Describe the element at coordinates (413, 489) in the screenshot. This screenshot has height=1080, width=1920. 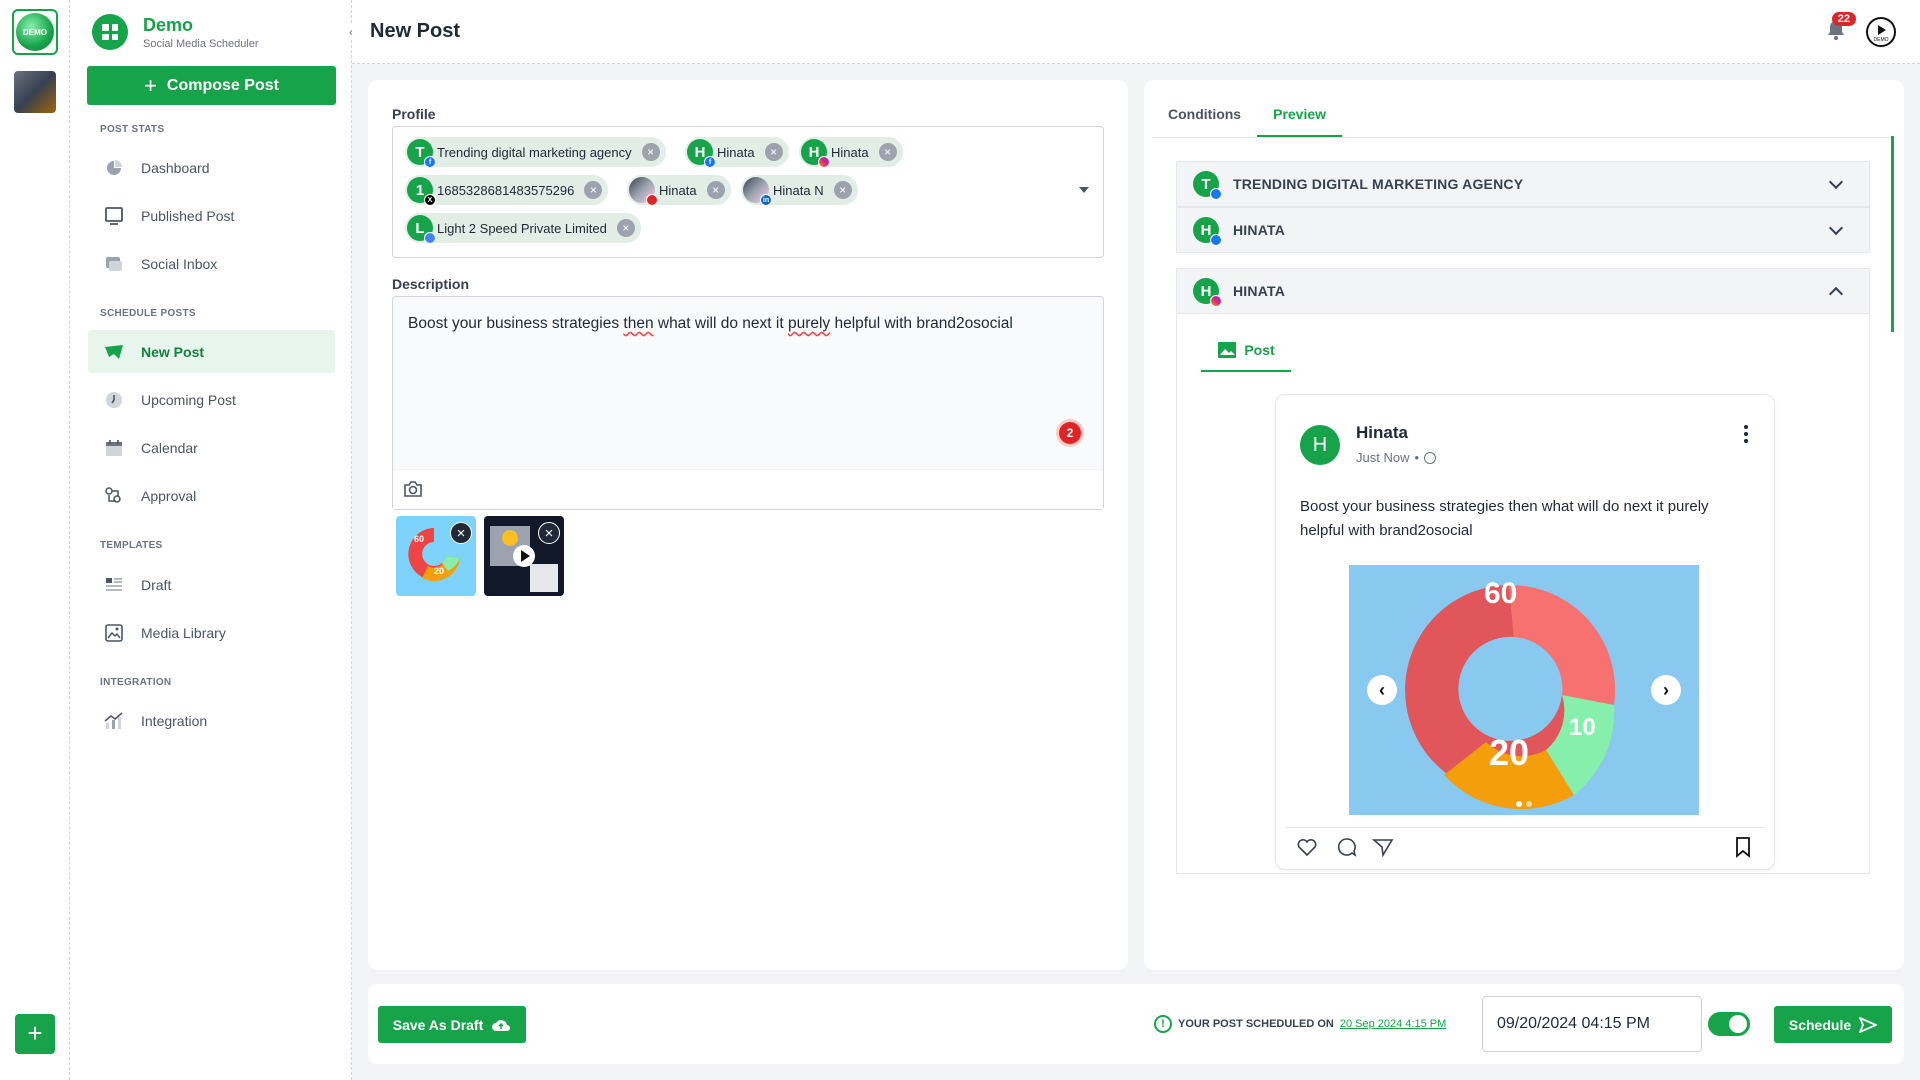
I see `camera-icon` at that location.